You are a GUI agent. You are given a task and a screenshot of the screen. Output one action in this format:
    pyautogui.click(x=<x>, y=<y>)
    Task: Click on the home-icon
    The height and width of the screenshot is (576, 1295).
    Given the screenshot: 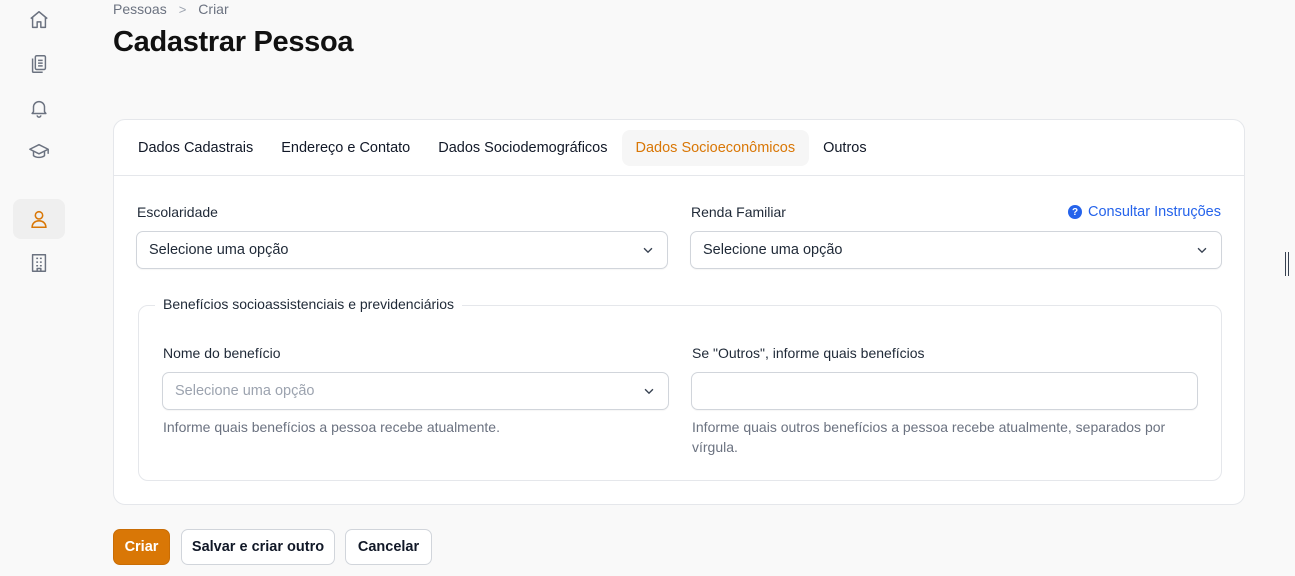 What is the action you would take?
    pyautogui.click(x=39, y=20)
    